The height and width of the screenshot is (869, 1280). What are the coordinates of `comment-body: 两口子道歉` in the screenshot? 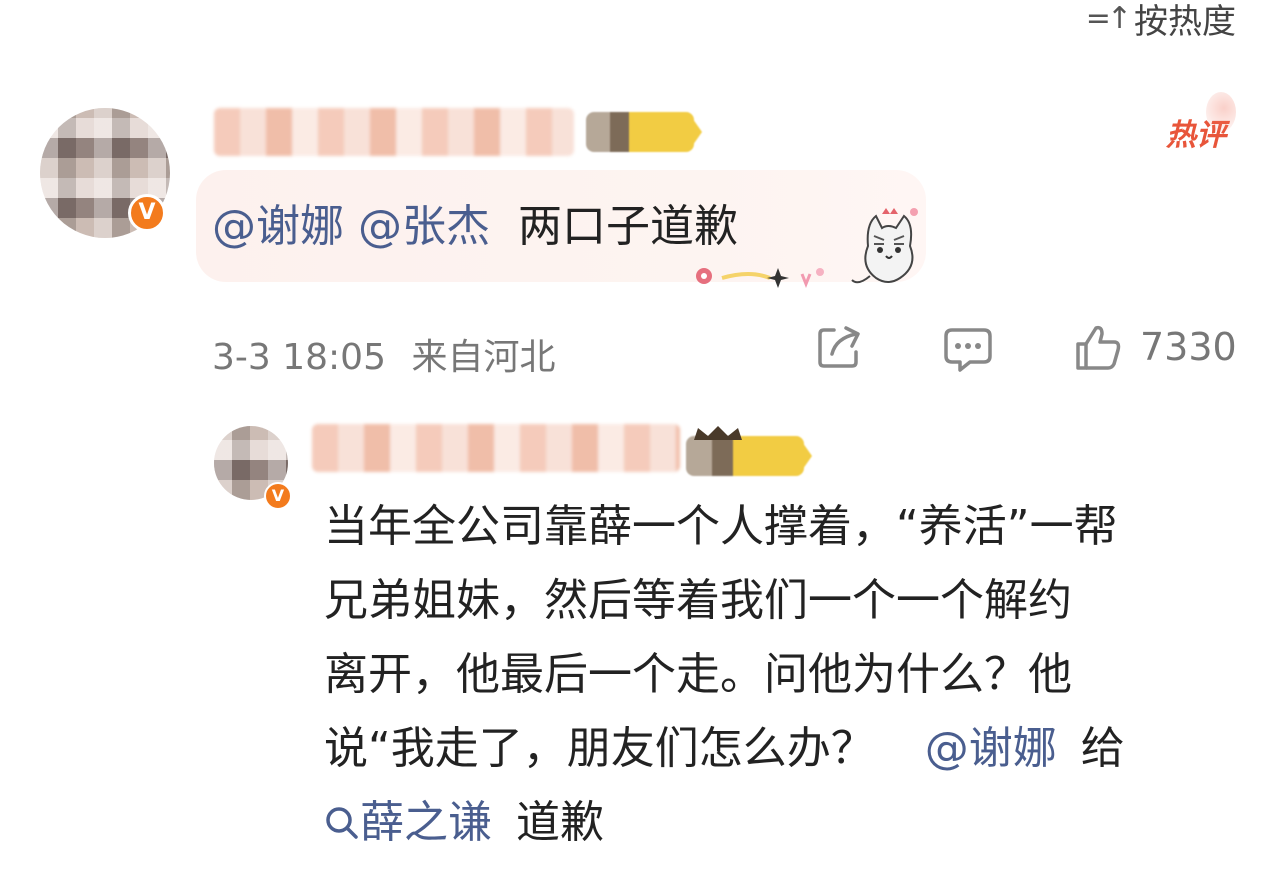 It's located at (628, 226).